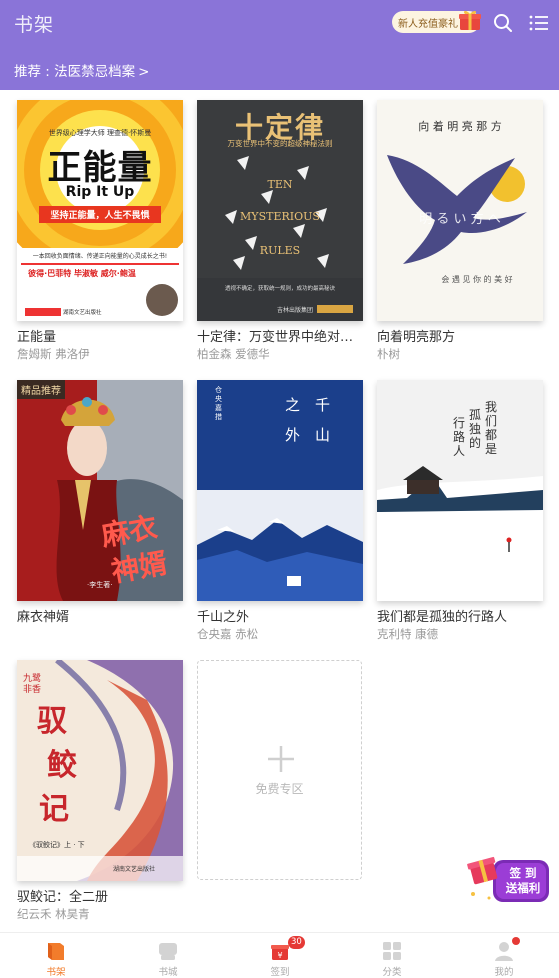 The height and width of the screenshot is (978, 559). I want to click on tab-bookstore: 书城, so click(168, 955).